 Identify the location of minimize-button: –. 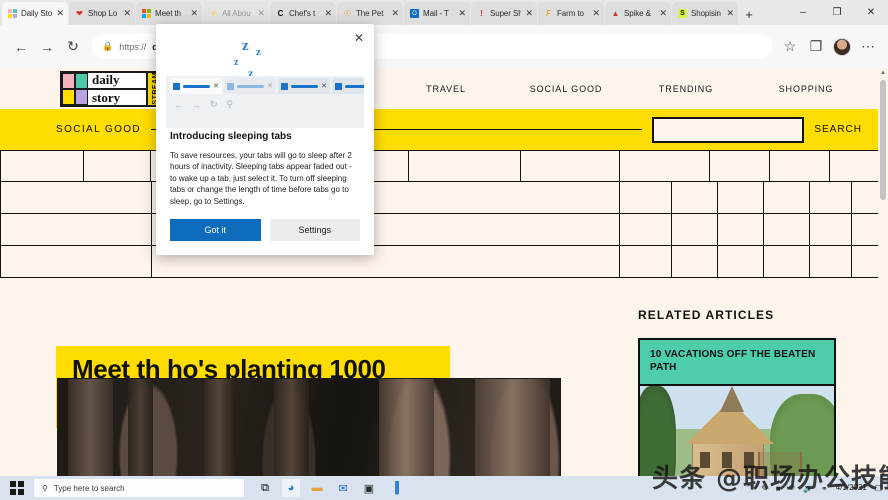
(803, 12).